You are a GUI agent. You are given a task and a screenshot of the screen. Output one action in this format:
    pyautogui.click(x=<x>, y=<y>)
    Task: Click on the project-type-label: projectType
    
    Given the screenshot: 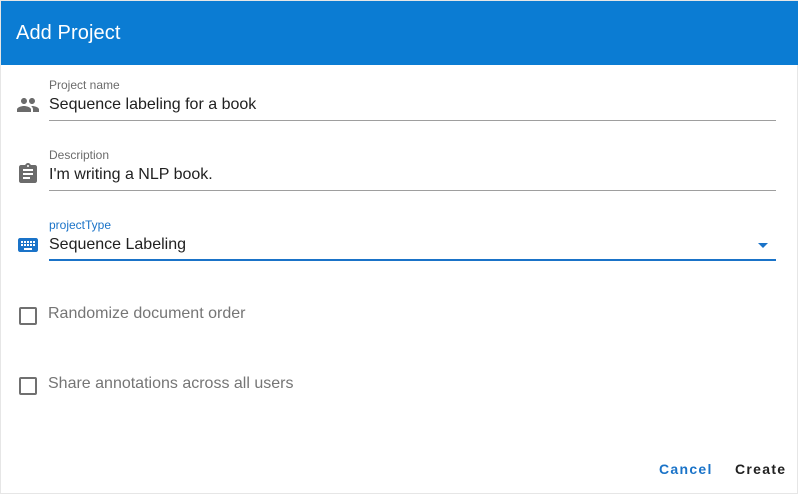 What is the action you would take?
    pyautogui.click(x=80, y=225)
    